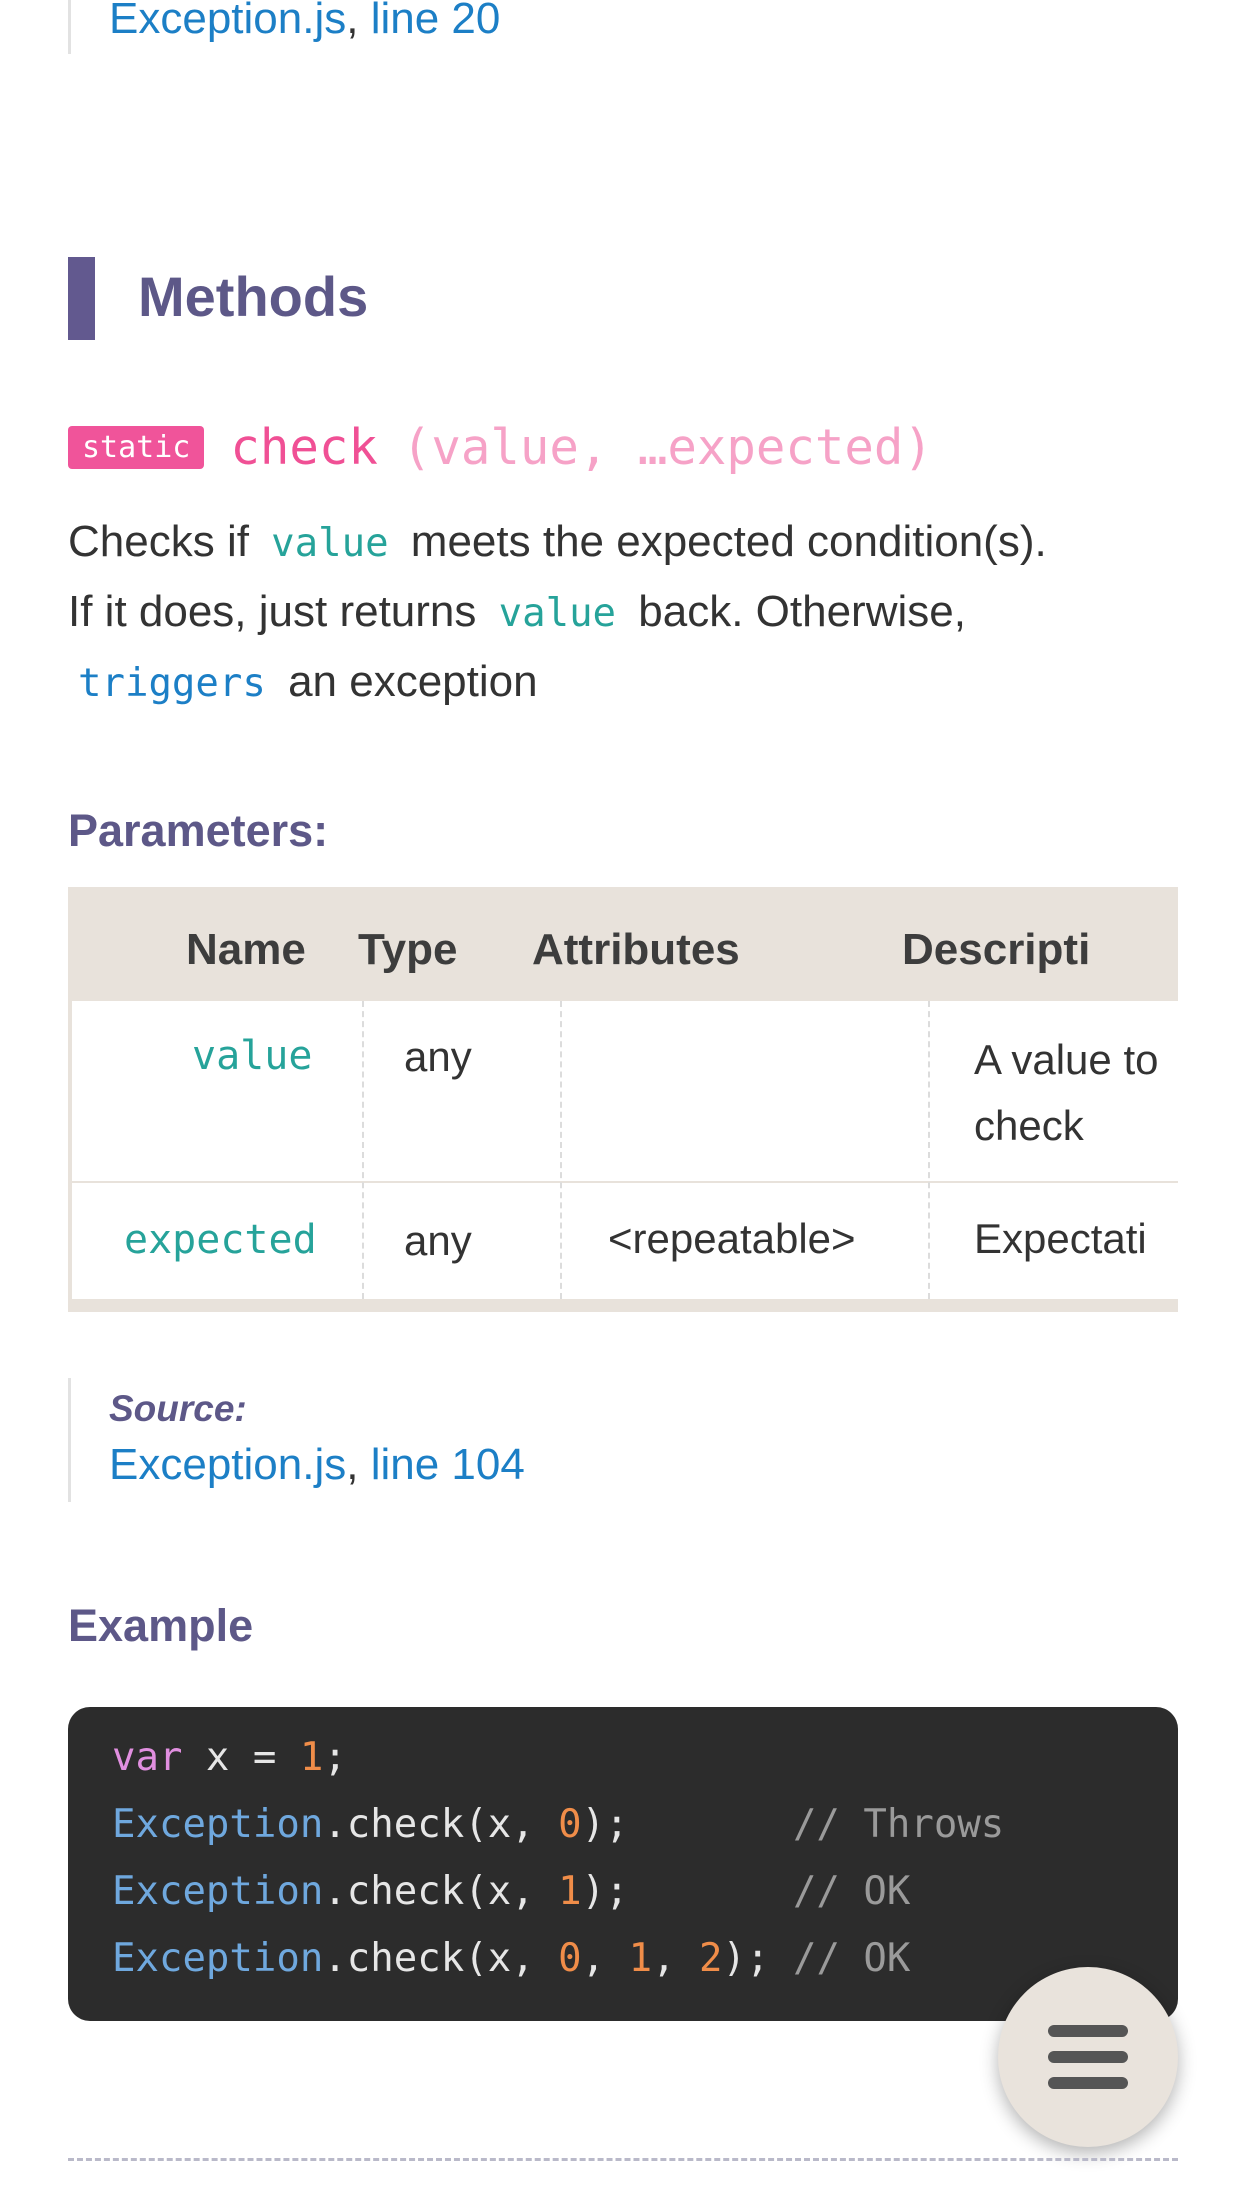 The image size is (1242, 2208). What do you see at coordinates (227, 1464) in the screenshot?
I see `source-file-link: Exception.js` at bounding box center [227, 1464].